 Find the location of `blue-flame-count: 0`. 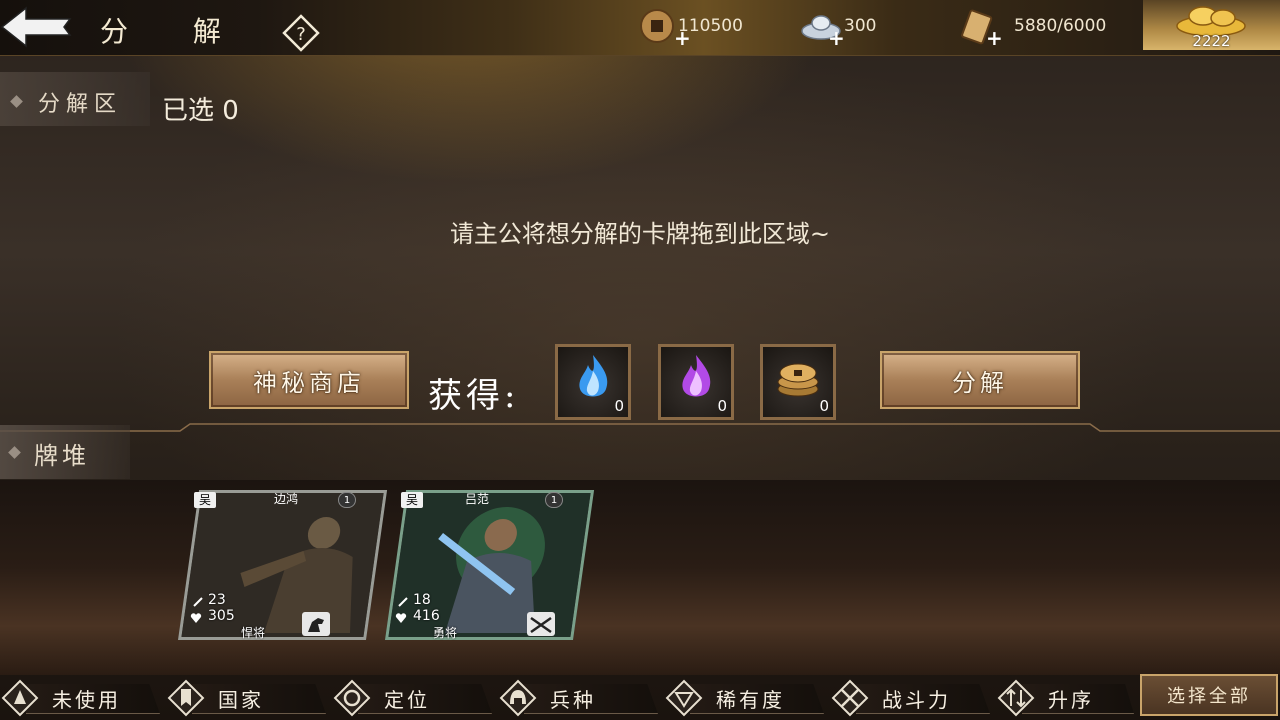

blue-flame-count: 0 is located at coordinates (619, 406).